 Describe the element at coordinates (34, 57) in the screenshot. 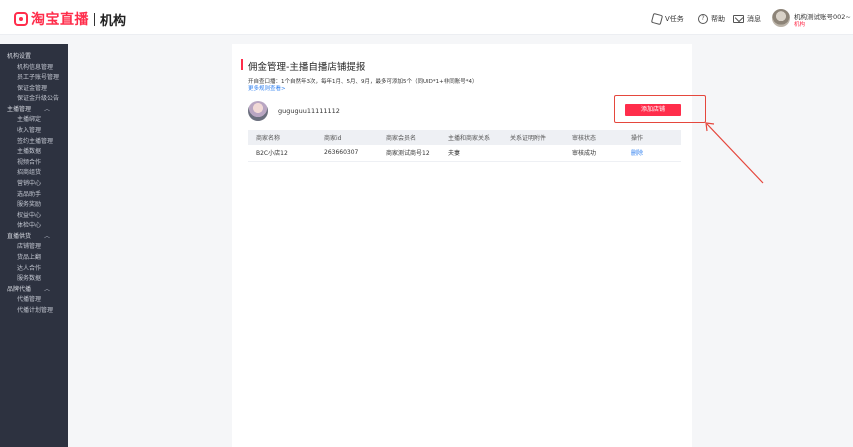

I see `sidebar-group-org-settings: 机构设置` at that location.